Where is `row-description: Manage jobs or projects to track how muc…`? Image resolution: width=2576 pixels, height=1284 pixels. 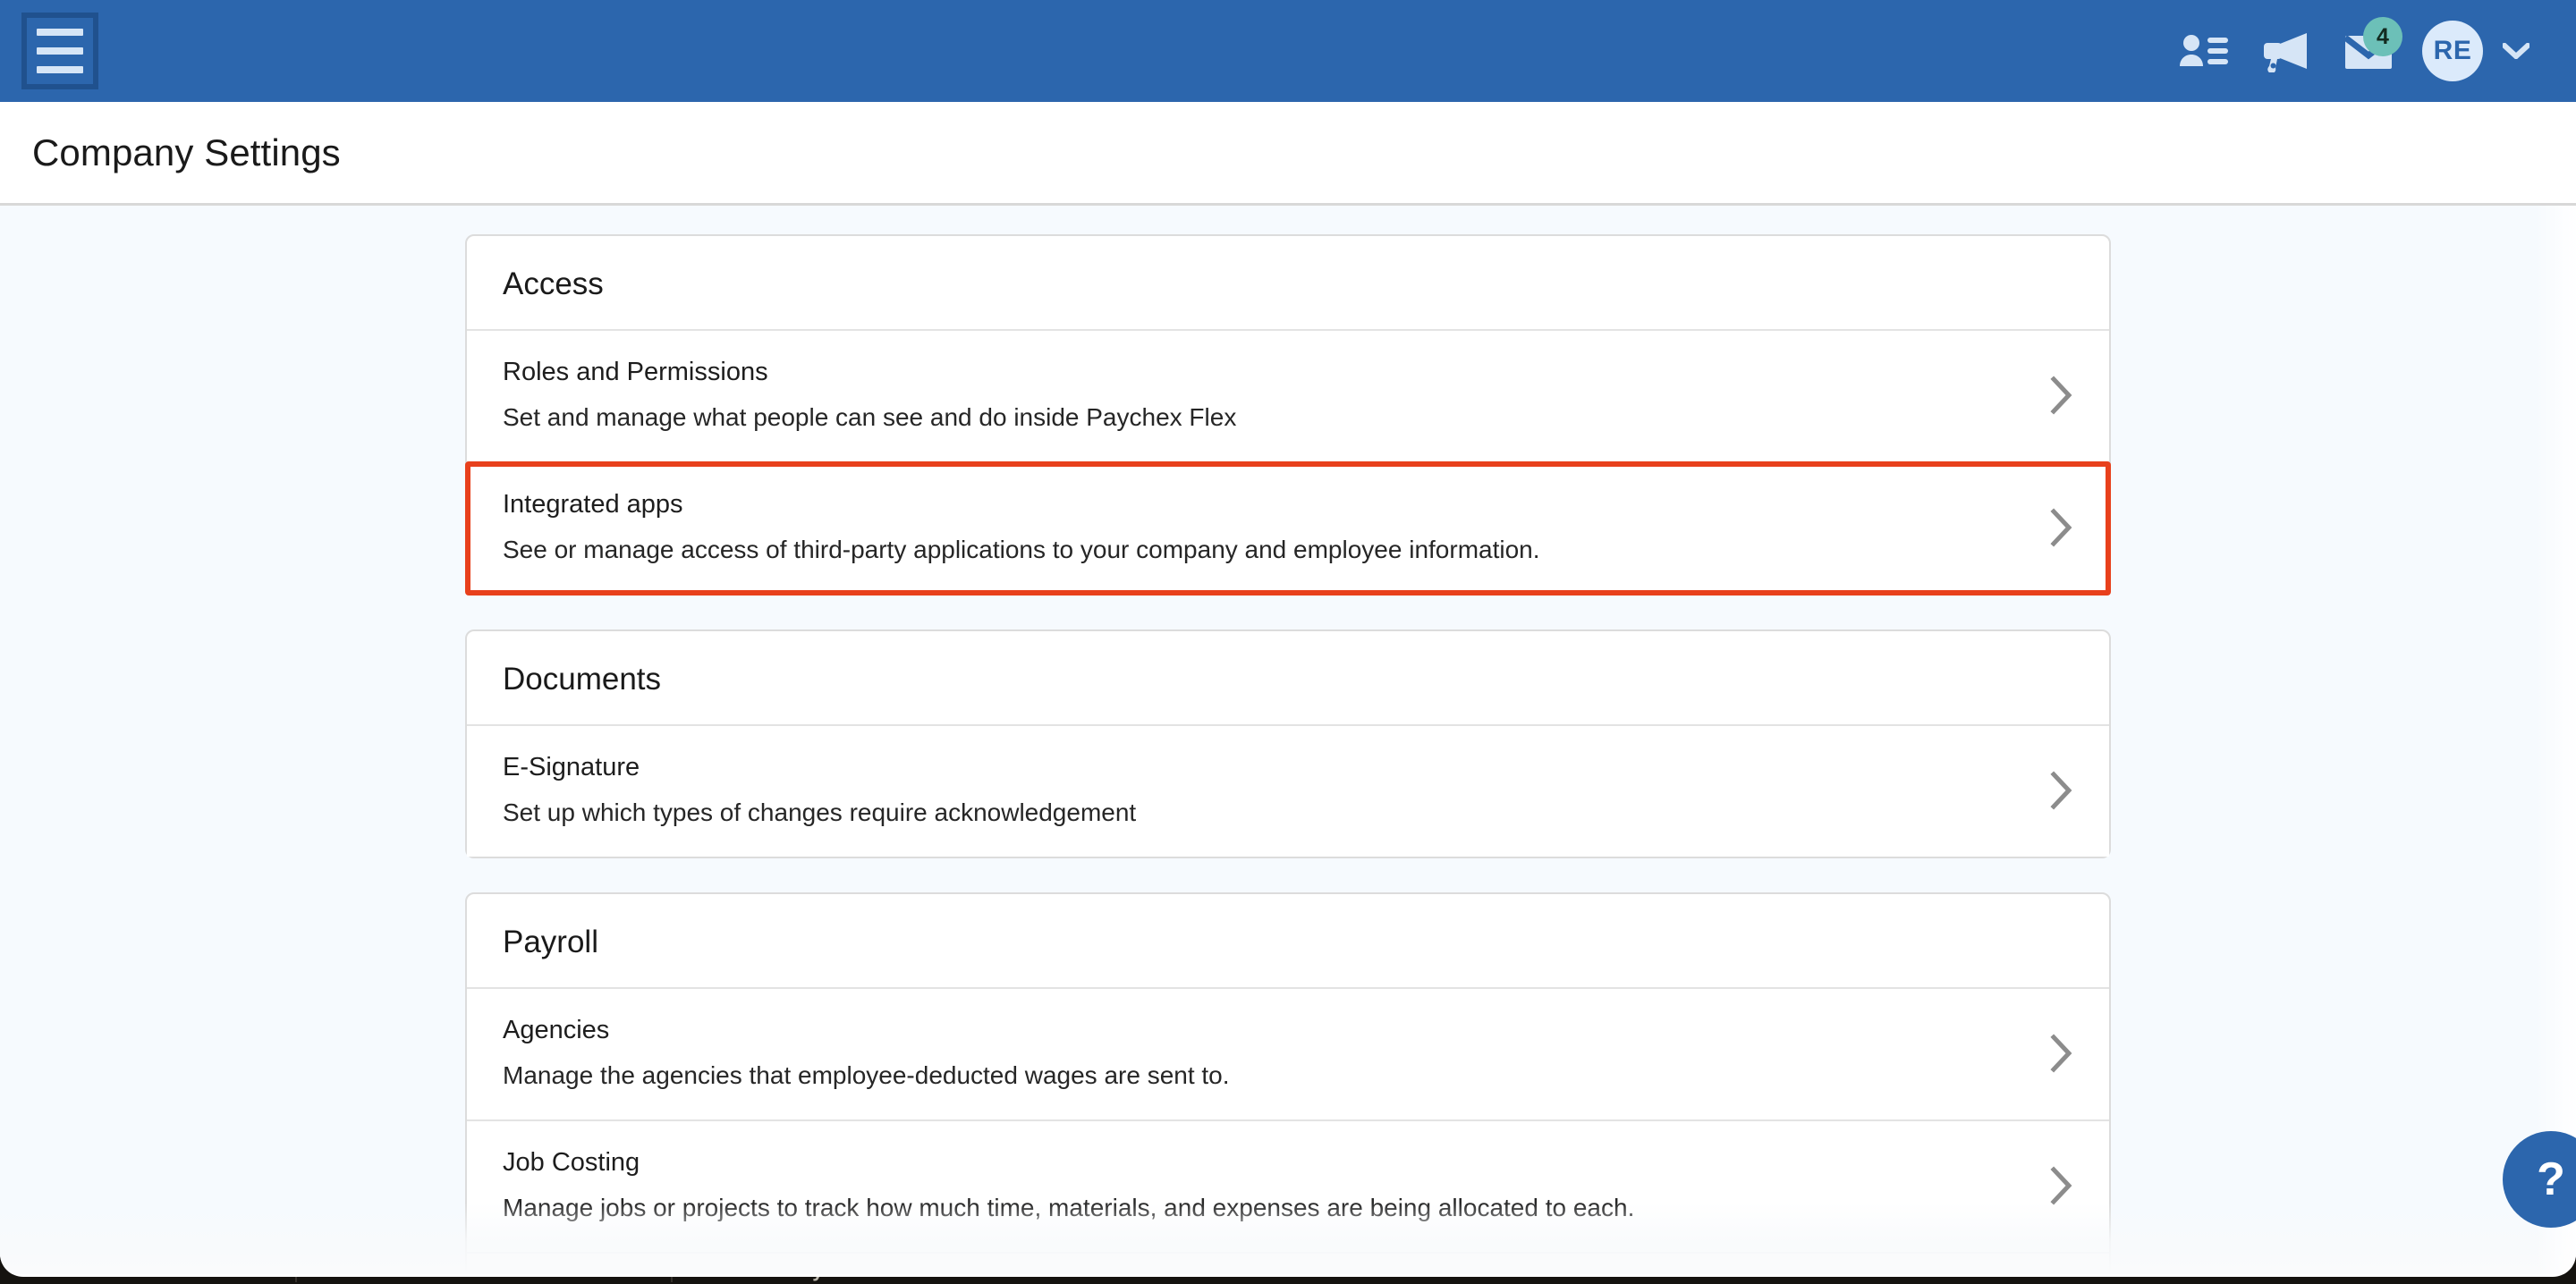 row-description: Manage jobs or projects to track how muc… is located at coordinates (1069, 1208).